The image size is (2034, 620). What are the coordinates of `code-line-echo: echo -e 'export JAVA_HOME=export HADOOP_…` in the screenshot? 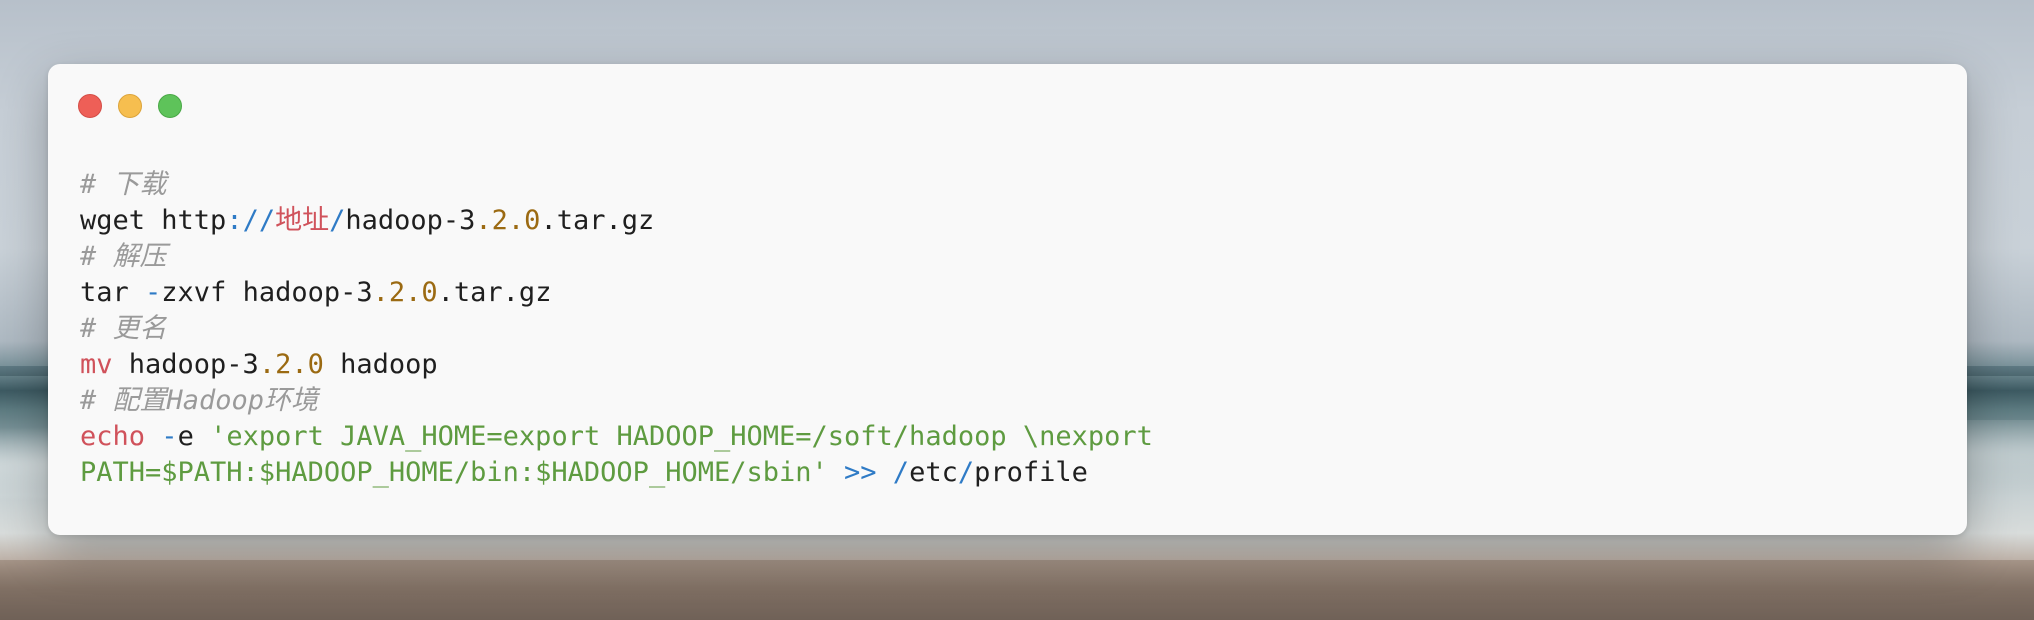 It's located at (616, 437).